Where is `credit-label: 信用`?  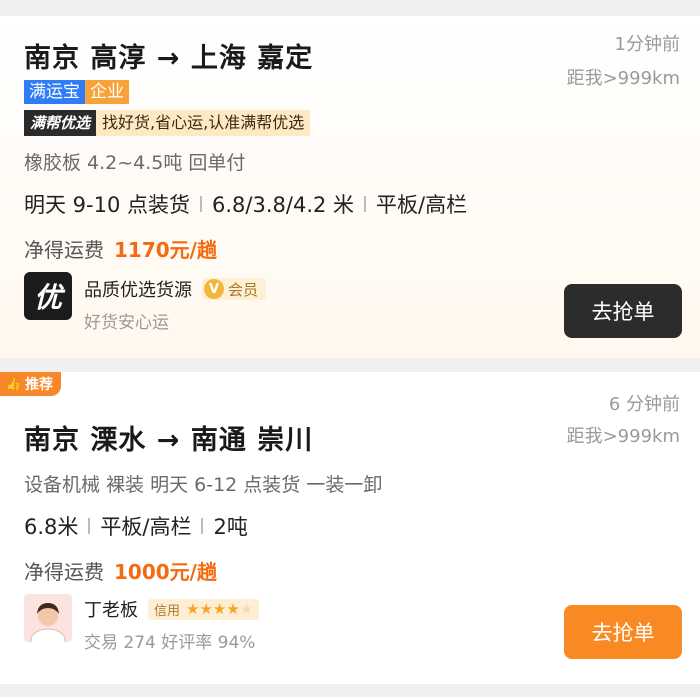
credit-label: 信用 is located at coordinates (167, 611).